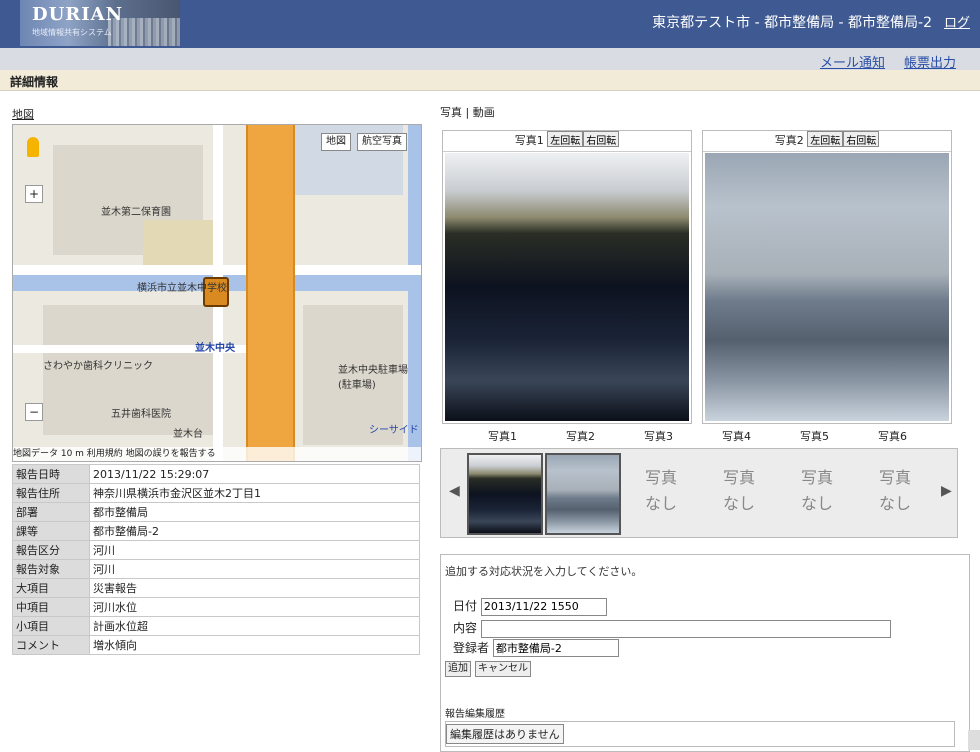  What do you see at coordinates (852, 61) in the screenshot?
I see `mail-notify-link: メール通知` at bounding box center [852, 61].